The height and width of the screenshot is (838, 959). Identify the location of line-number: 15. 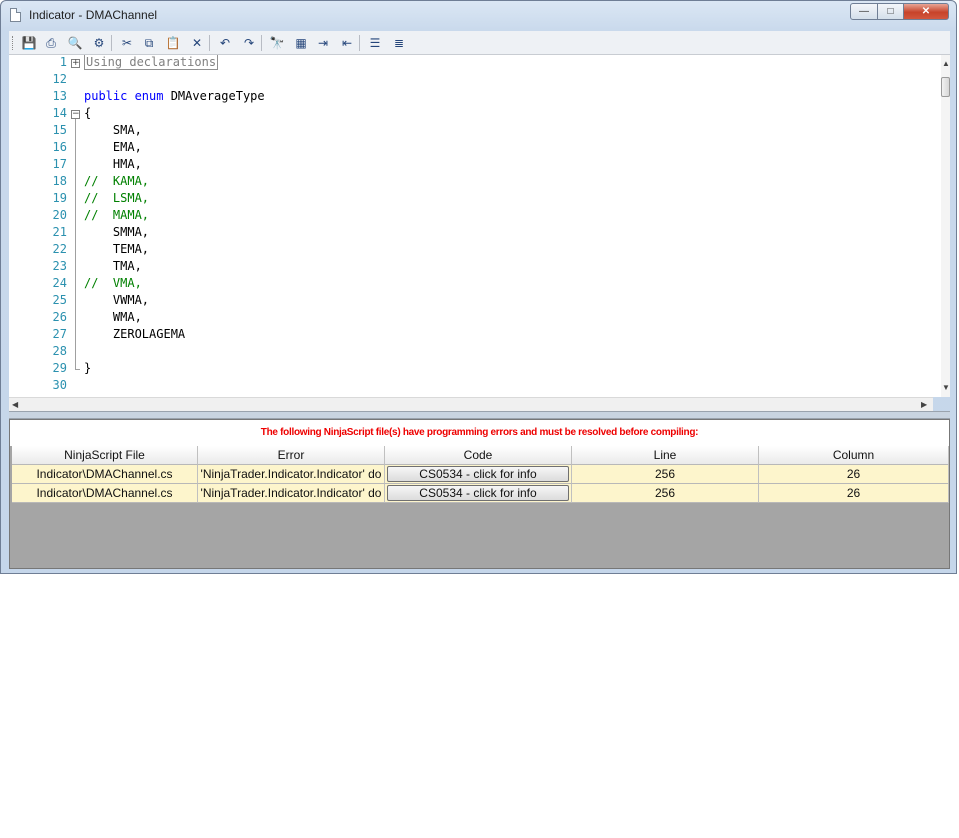
(59, 130).